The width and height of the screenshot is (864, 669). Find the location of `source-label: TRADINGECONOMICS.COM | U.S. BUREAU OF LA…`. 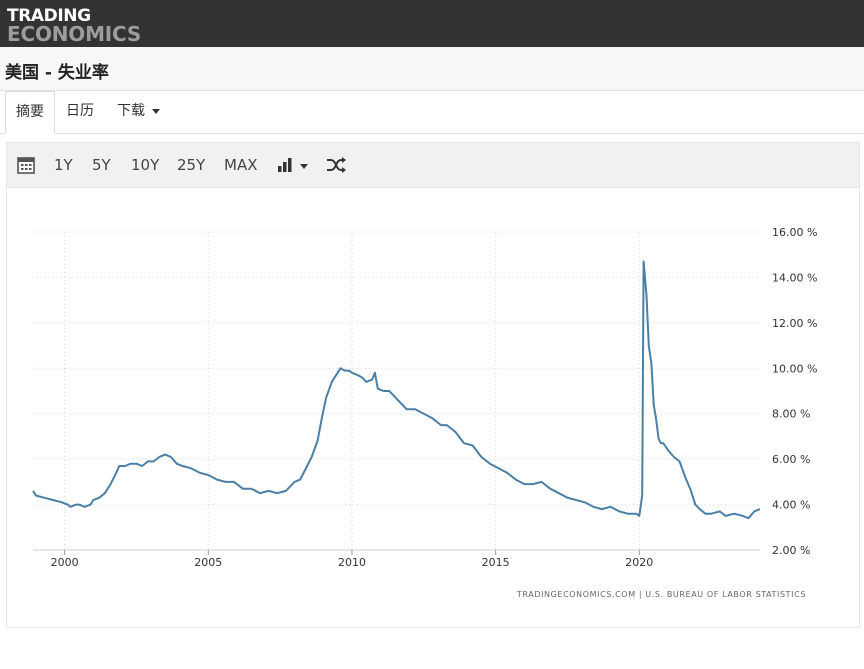

source-label: TRADINGECONOMICS.COM | U.S. BUREAU OF LA… is located at coordinates (661, 594).